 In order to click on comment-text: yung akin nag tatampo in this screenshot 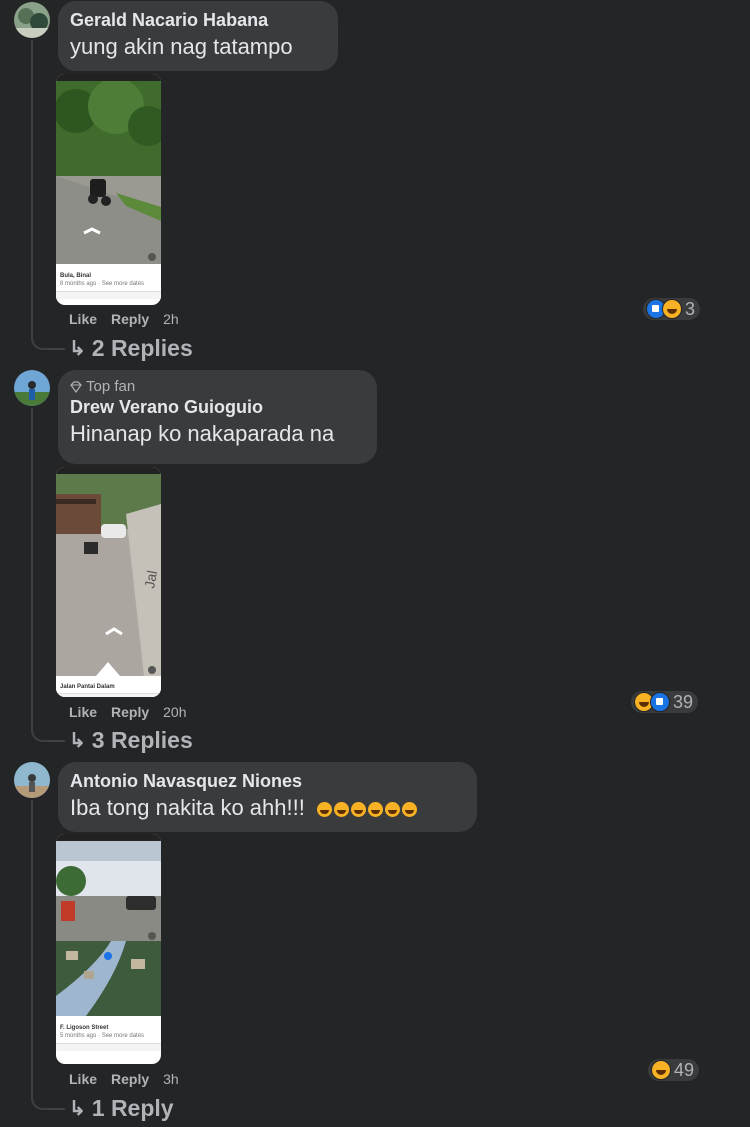, I will do `click(181, 46)`.